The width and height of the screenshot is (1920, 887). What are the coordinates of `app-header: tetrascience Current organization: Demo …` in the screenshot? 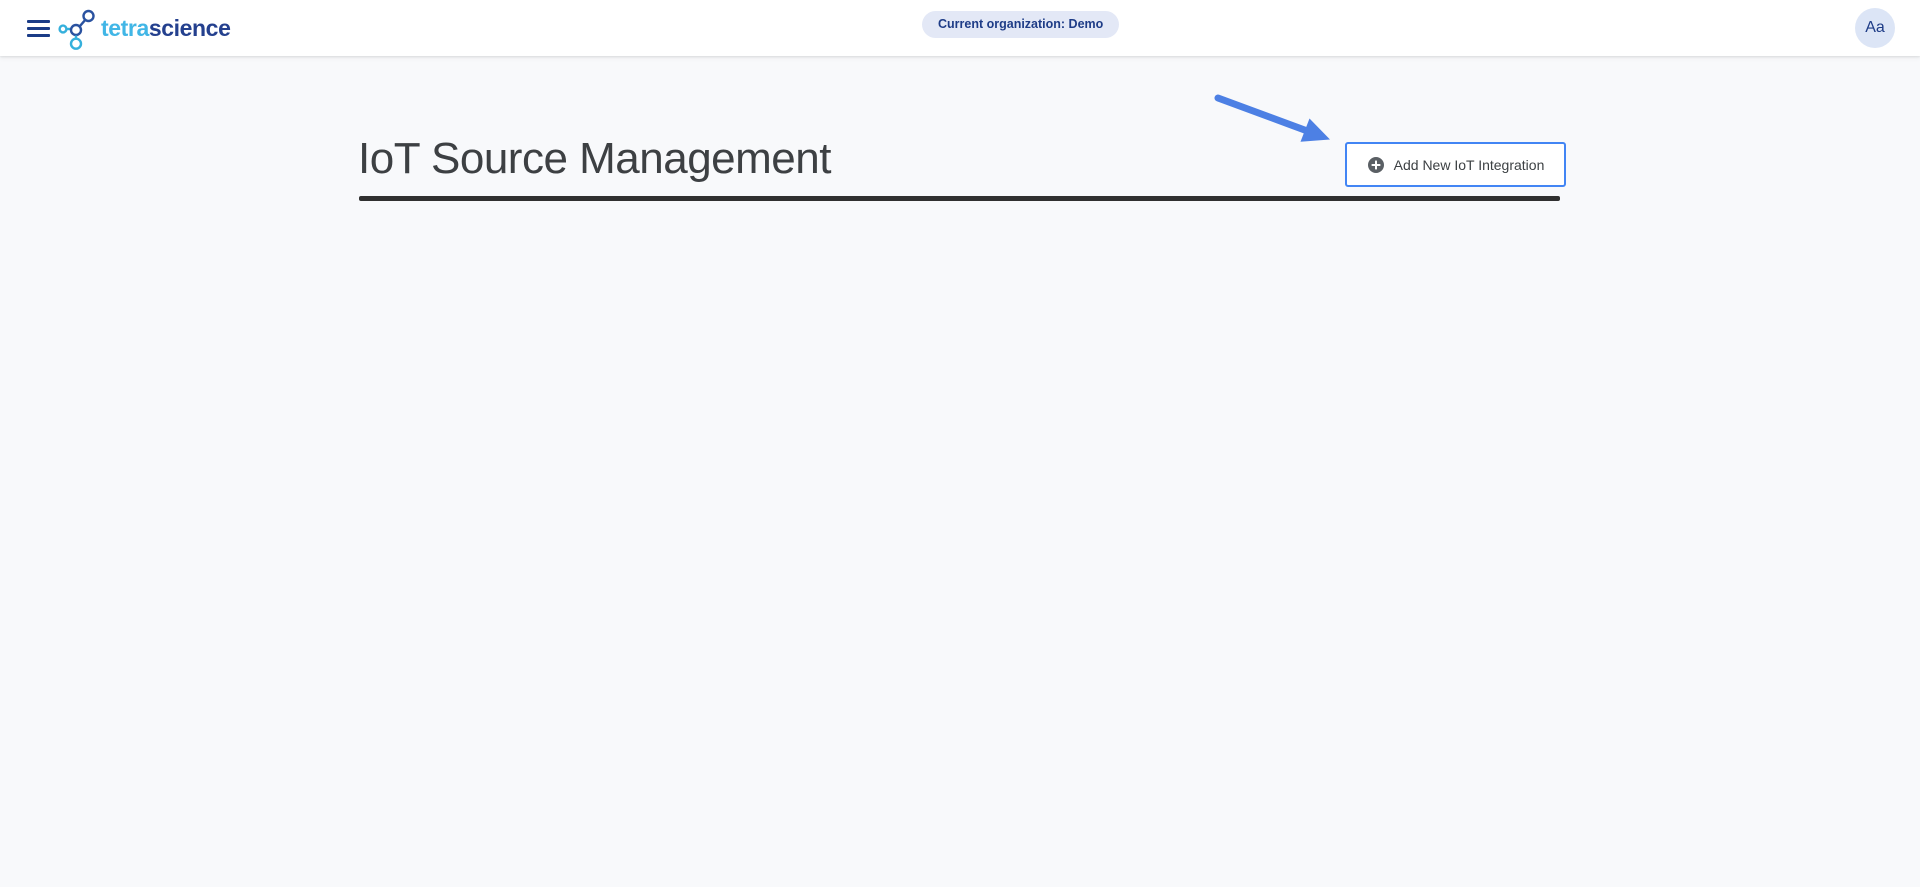 It's located at (960, 28).